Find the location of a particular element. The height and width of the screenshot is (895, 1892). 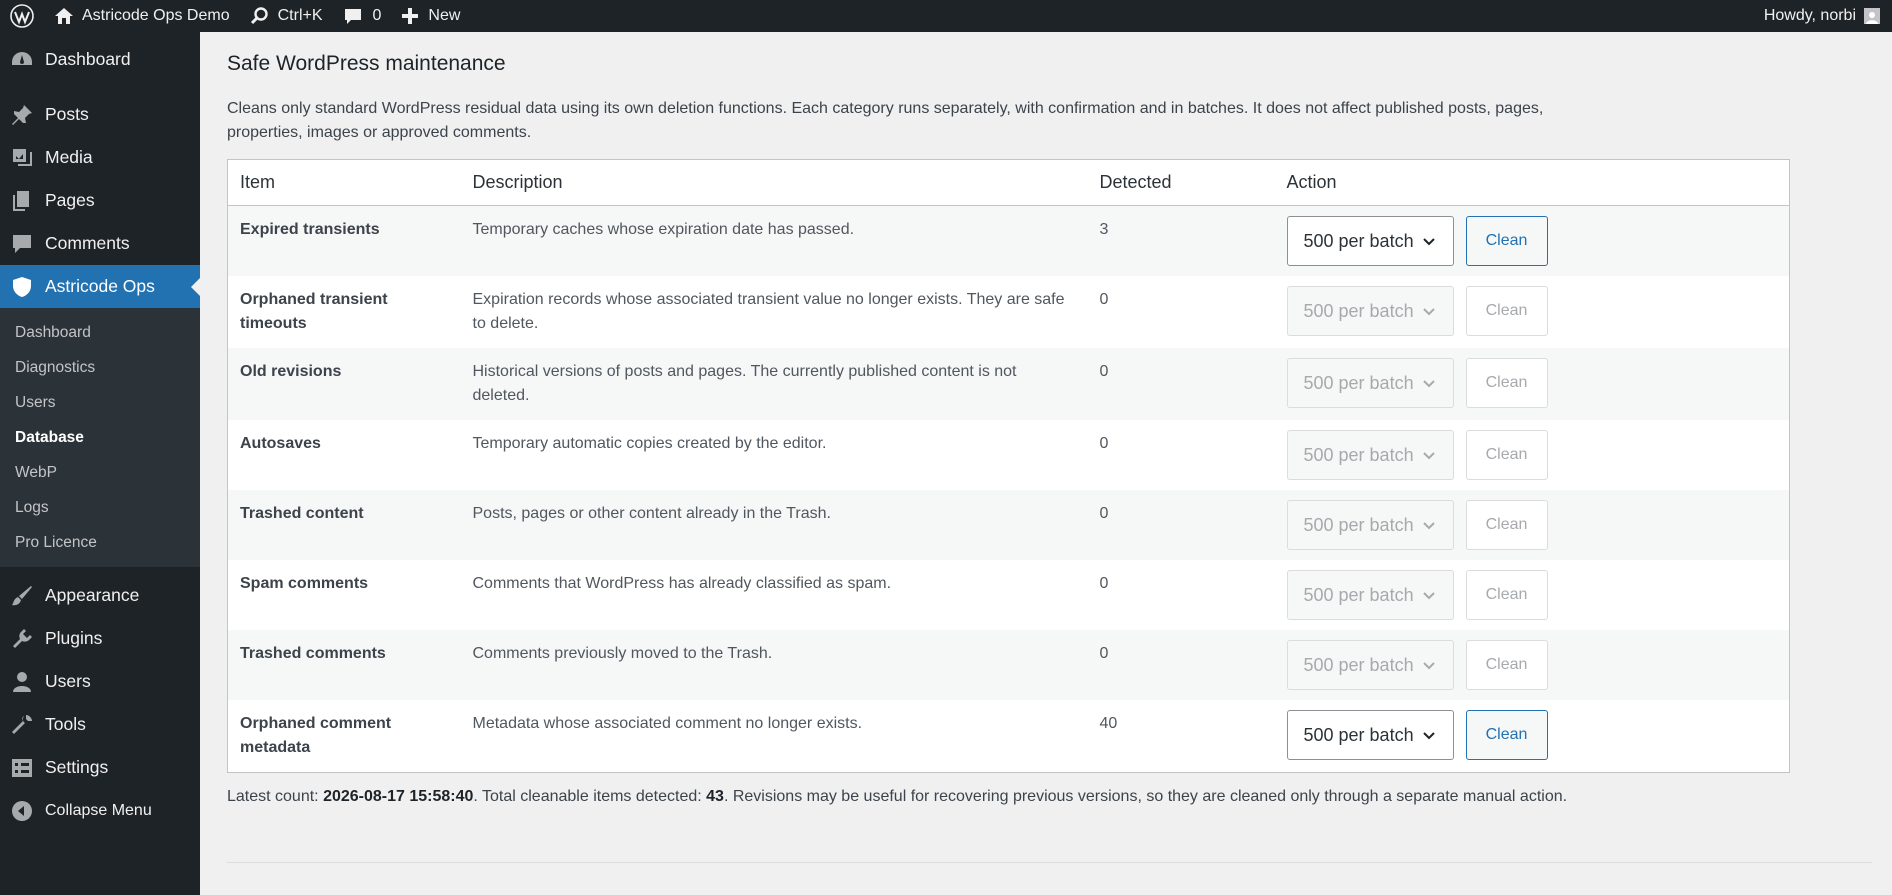

user-account-menu: Howdy, norbi is located at coordinates (1823, 16).